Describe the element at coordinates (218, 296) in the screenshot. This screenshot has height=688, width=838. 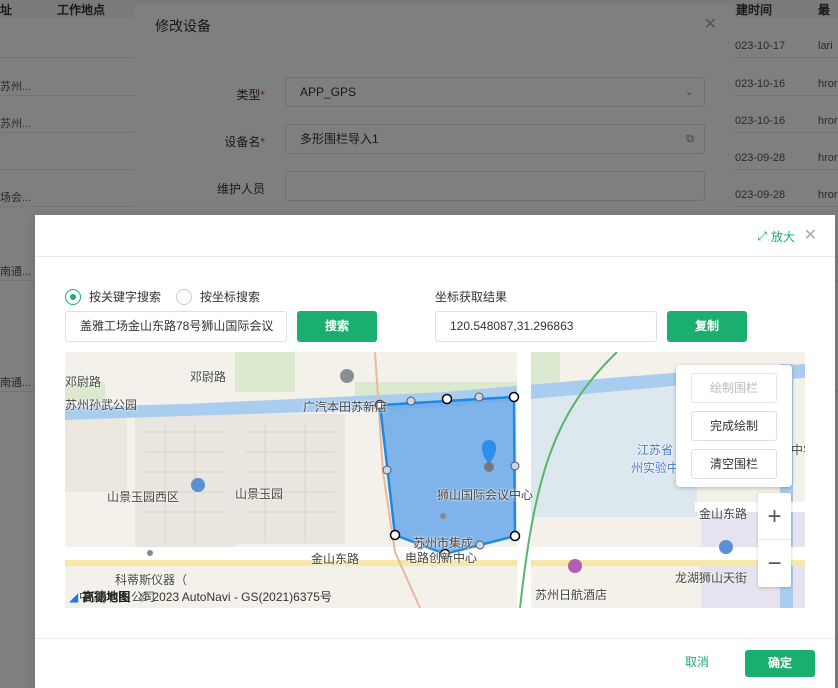
I see `radio-coordinate-search: 按坐标搜索` at that location.